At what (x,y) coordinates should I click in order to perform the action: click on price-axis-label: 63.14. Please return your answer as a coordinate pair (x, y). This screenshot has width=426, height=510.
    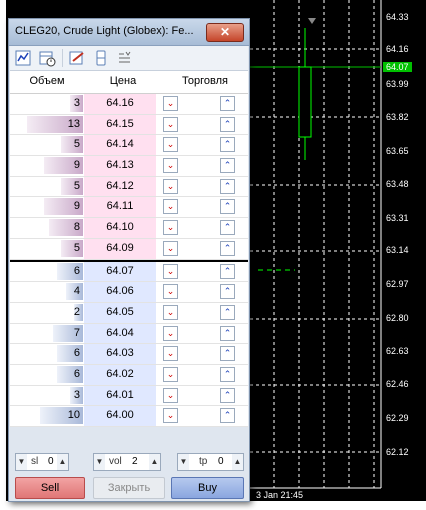
    Looking at the image, I should click on (397, 250).